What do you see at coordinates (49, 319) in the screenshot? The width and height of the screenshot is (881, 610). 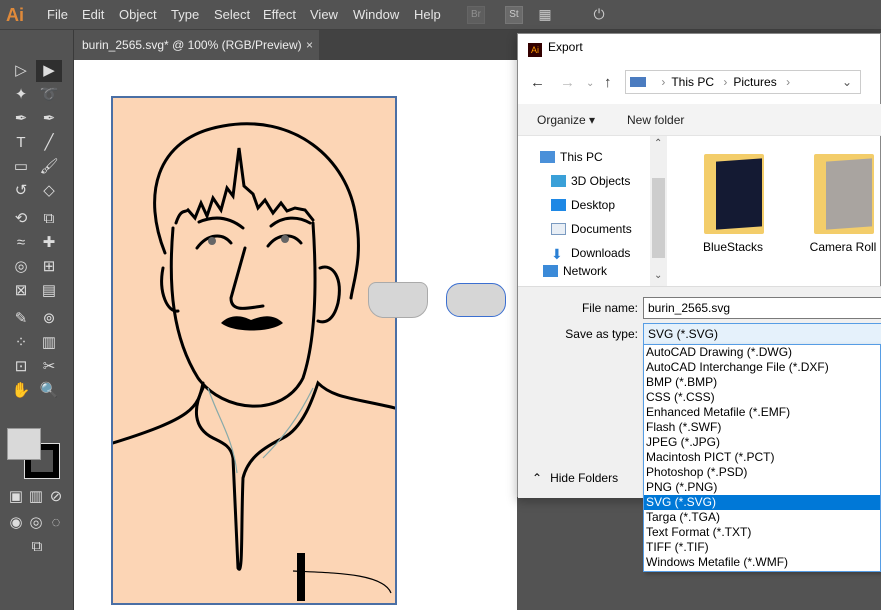 I see `blend-tool: ⊚` at bounding box center [49, 319].